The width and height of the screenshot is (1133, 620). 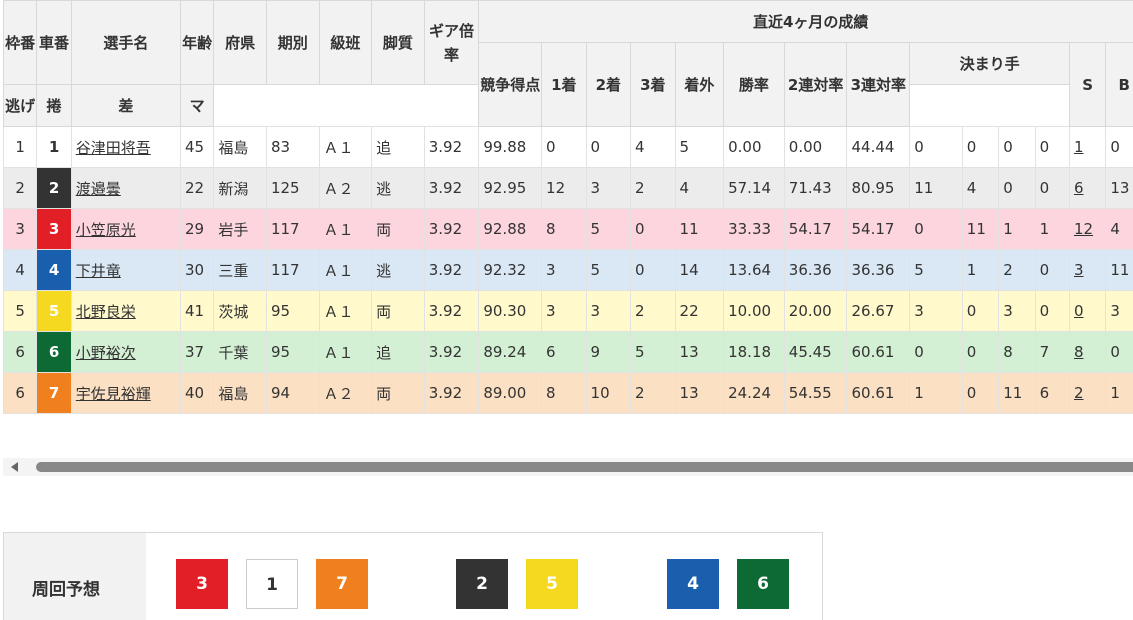 What do you see at coordinates (292, 188) in the screenshot?
I see `cell-term: 125` at bounding box center [292, 188].